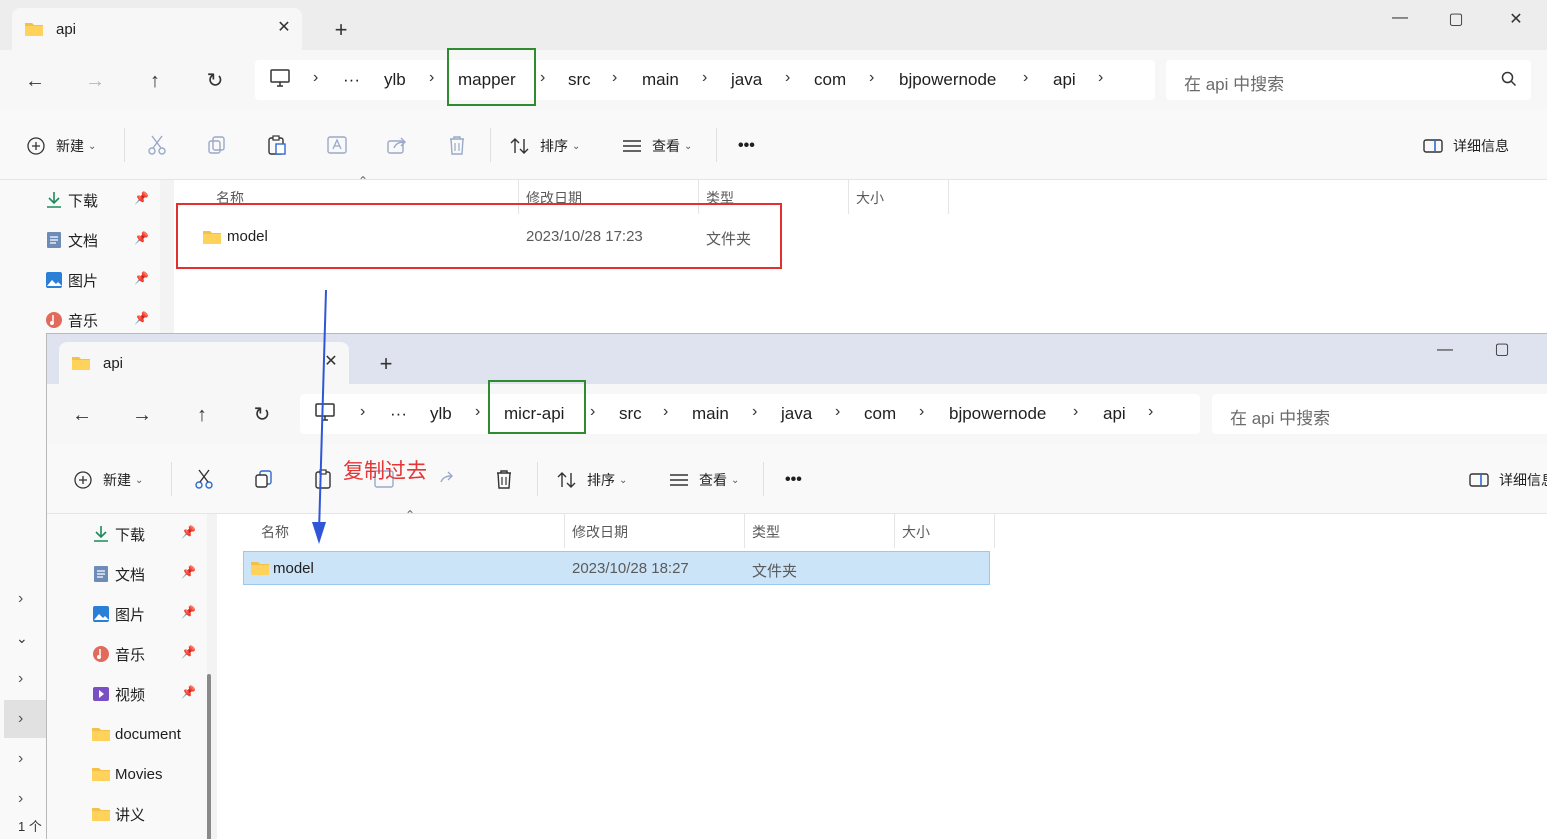 Image resolution: width=1547 pixels, height=839 pixels. What do you see at coordinates (600, 532) in the screenshot?
I see `column-header-modified: 修改日期` at bounding box center [600, 532].